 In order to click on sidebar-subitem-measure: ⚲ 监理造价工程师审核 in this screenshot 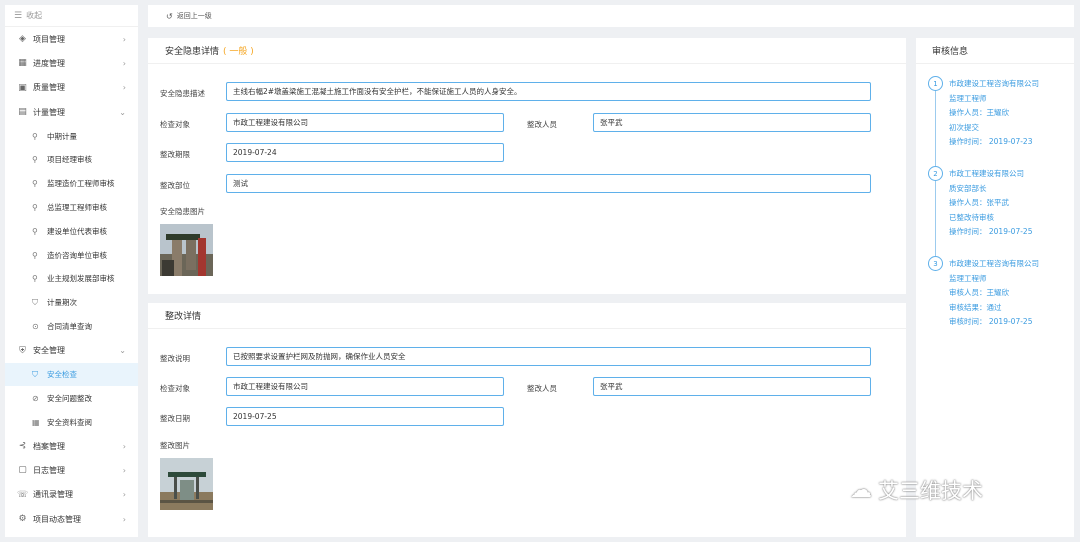, I will do `click(71, 184)`.